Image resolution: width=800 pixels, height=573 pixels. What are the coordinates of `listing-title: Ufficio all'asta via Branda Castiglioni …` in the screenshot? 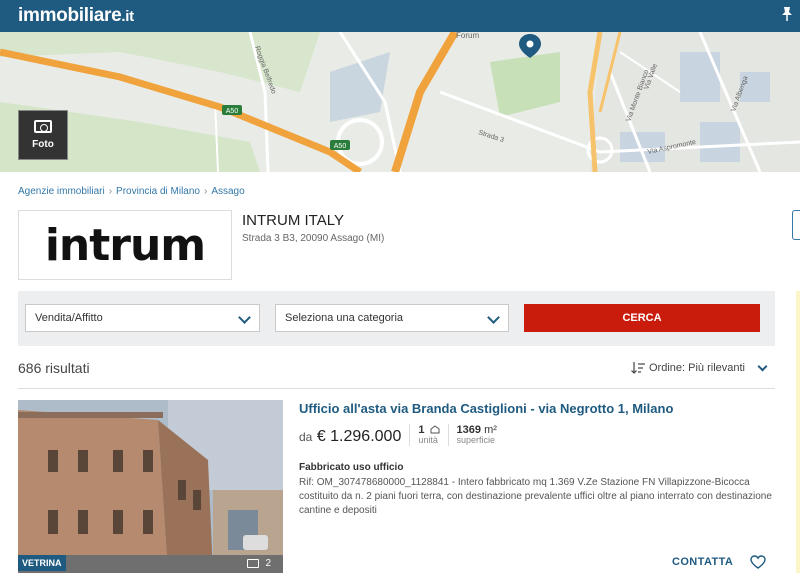 It's located at (486, 408).